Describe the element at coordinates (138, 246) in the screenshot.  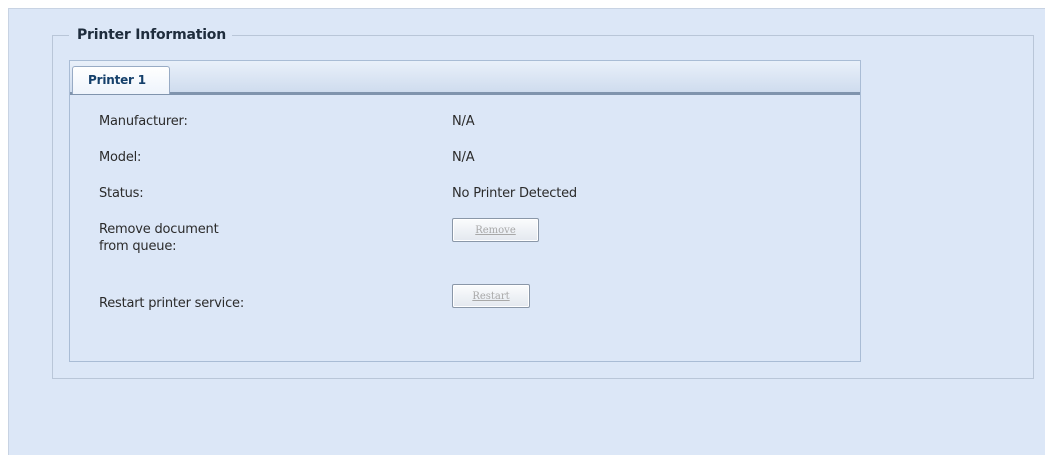
I see `remove-document-label-line2: from queue:` at that location.